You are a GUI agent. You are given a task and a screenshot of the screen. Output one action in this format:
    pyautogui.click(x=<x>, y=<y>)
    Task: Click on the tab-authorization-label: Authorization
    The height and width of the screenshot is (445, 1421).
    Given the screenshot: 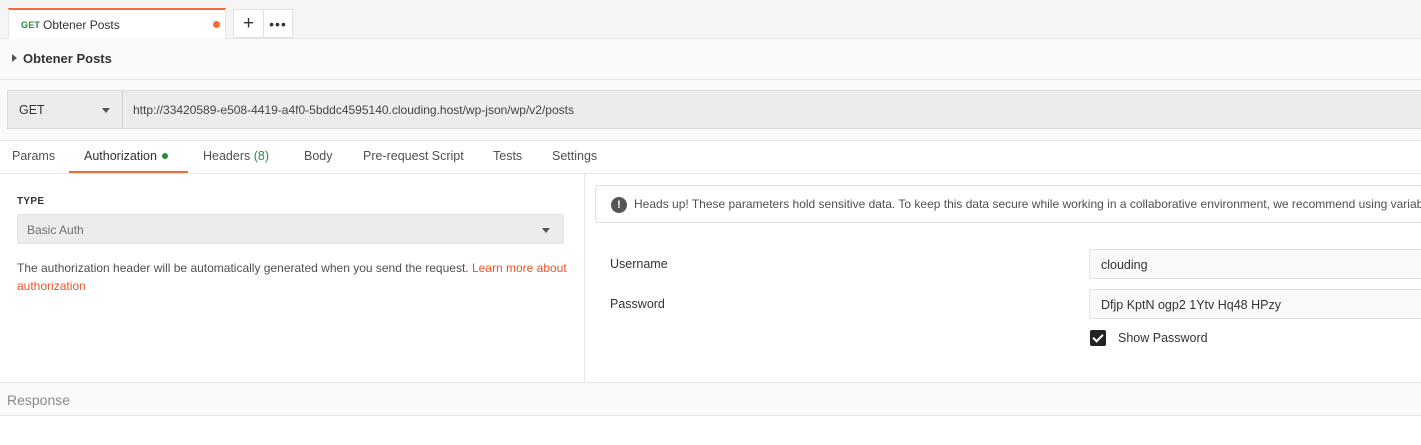 What is the action you would take?
    pyautogui.click(x=120, y=156)
    